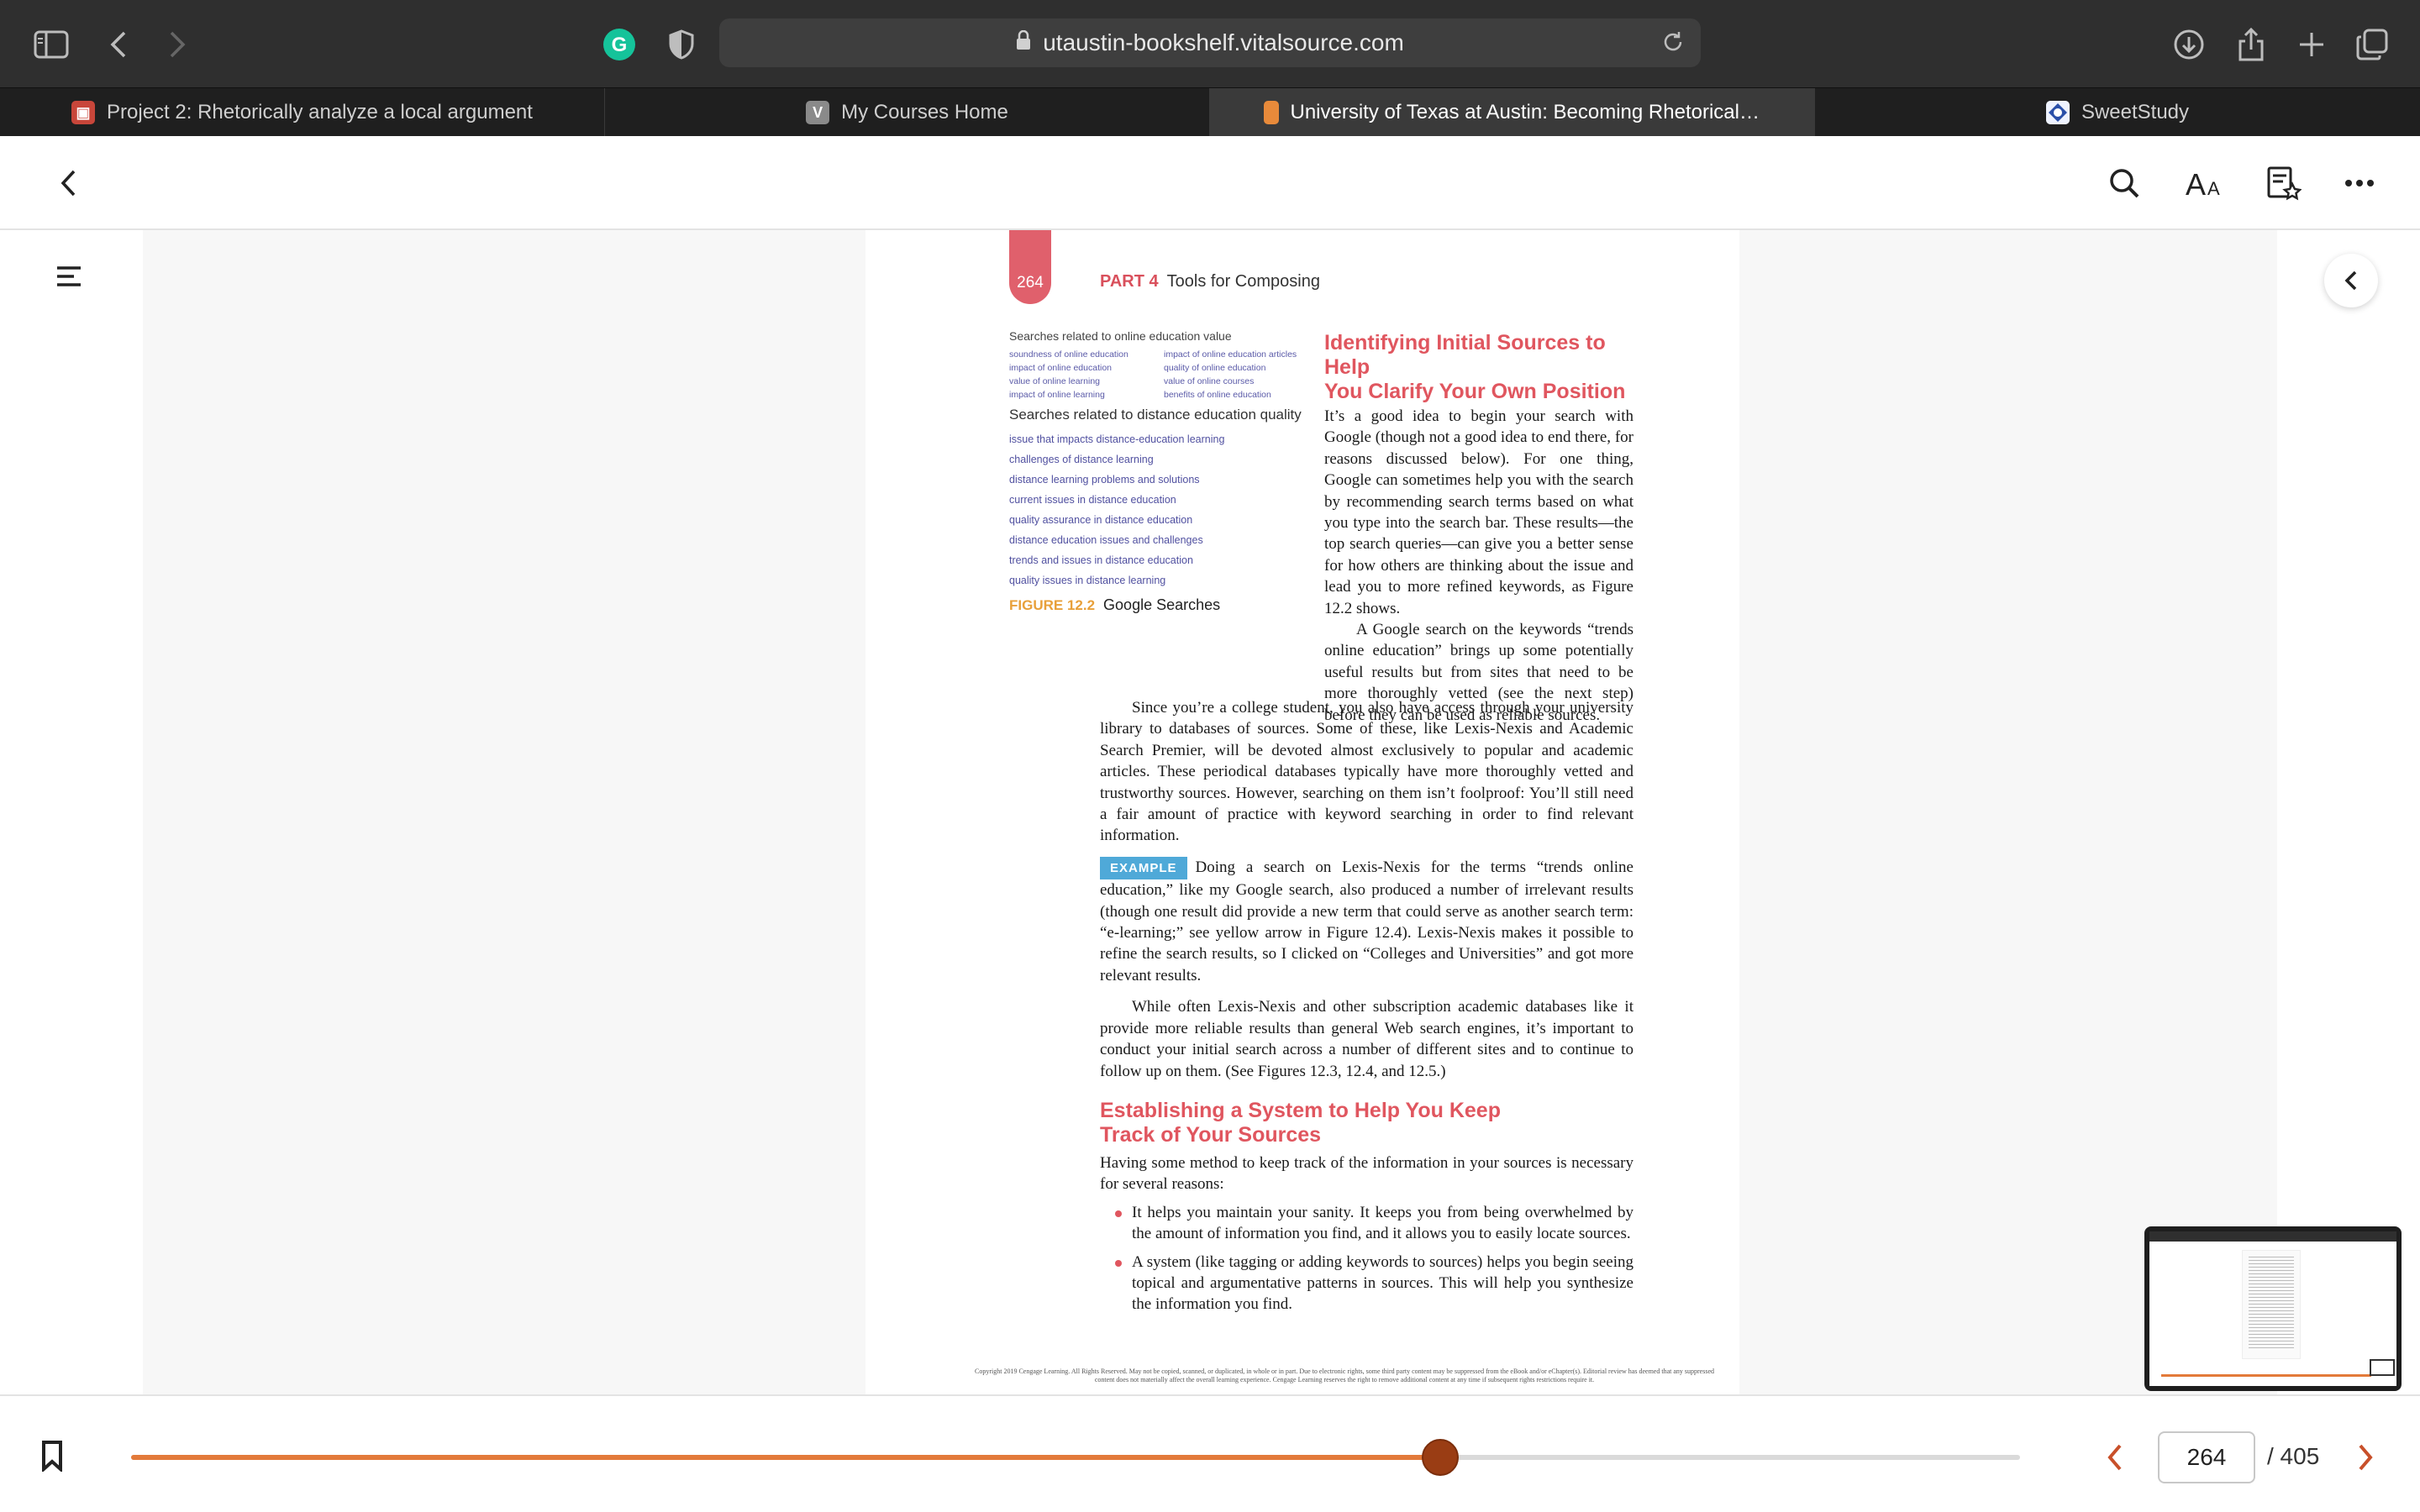 This screenshot has width=2420, height=1512. What do you see at coordinates (1673, 44) in the screenshot?
I see `reload-icon` at bounding box center [1673, 44].